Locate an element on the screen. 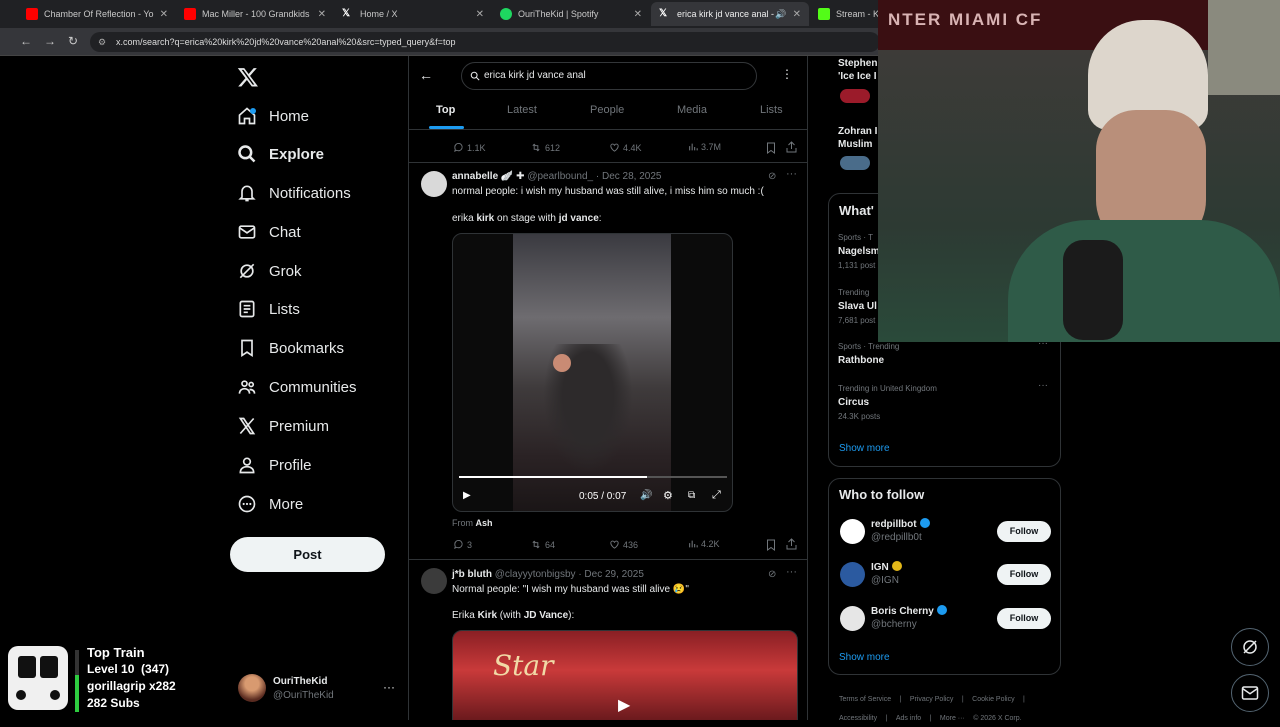 The image size is (1280, 727). tweet-date: · Dec 28, 2025 is located at coordinates (629, 176).